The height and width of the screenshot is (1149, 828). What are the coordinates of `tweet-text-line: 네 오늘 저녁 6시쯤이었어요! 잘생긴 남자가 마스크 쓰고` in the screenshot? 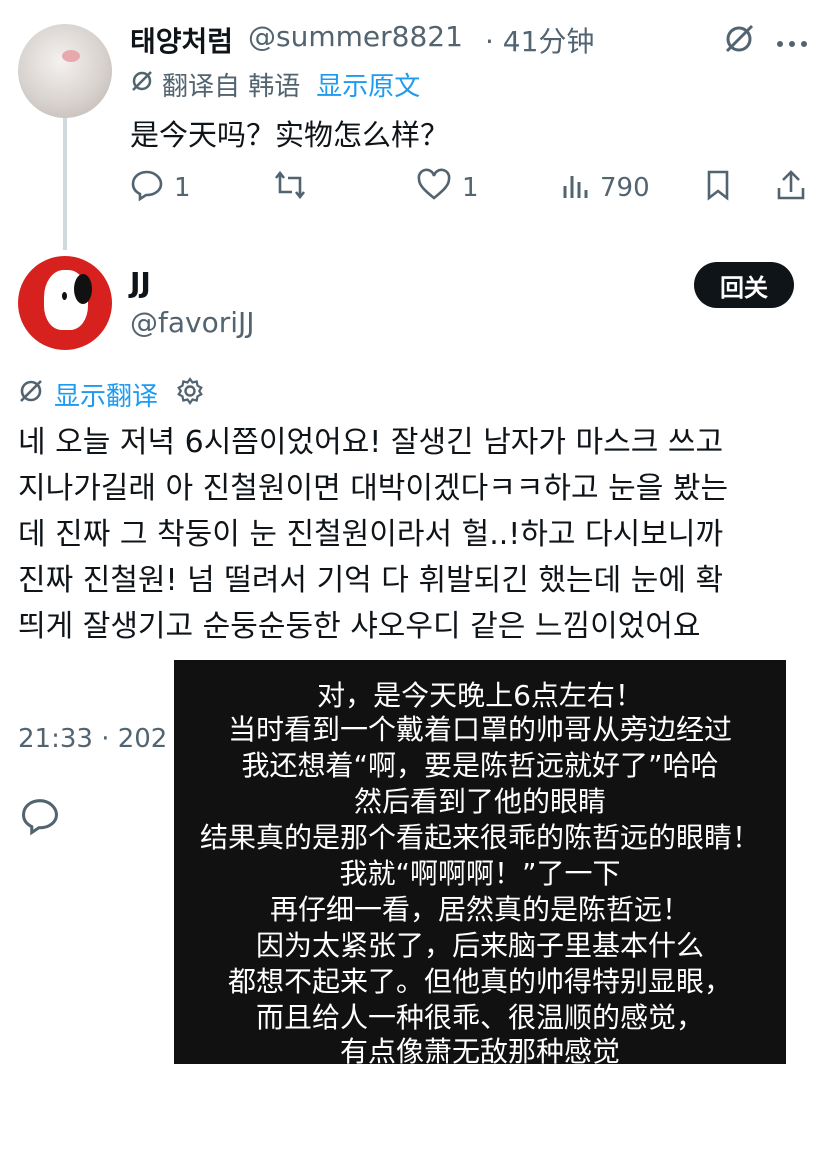 It's located at (371, 442).